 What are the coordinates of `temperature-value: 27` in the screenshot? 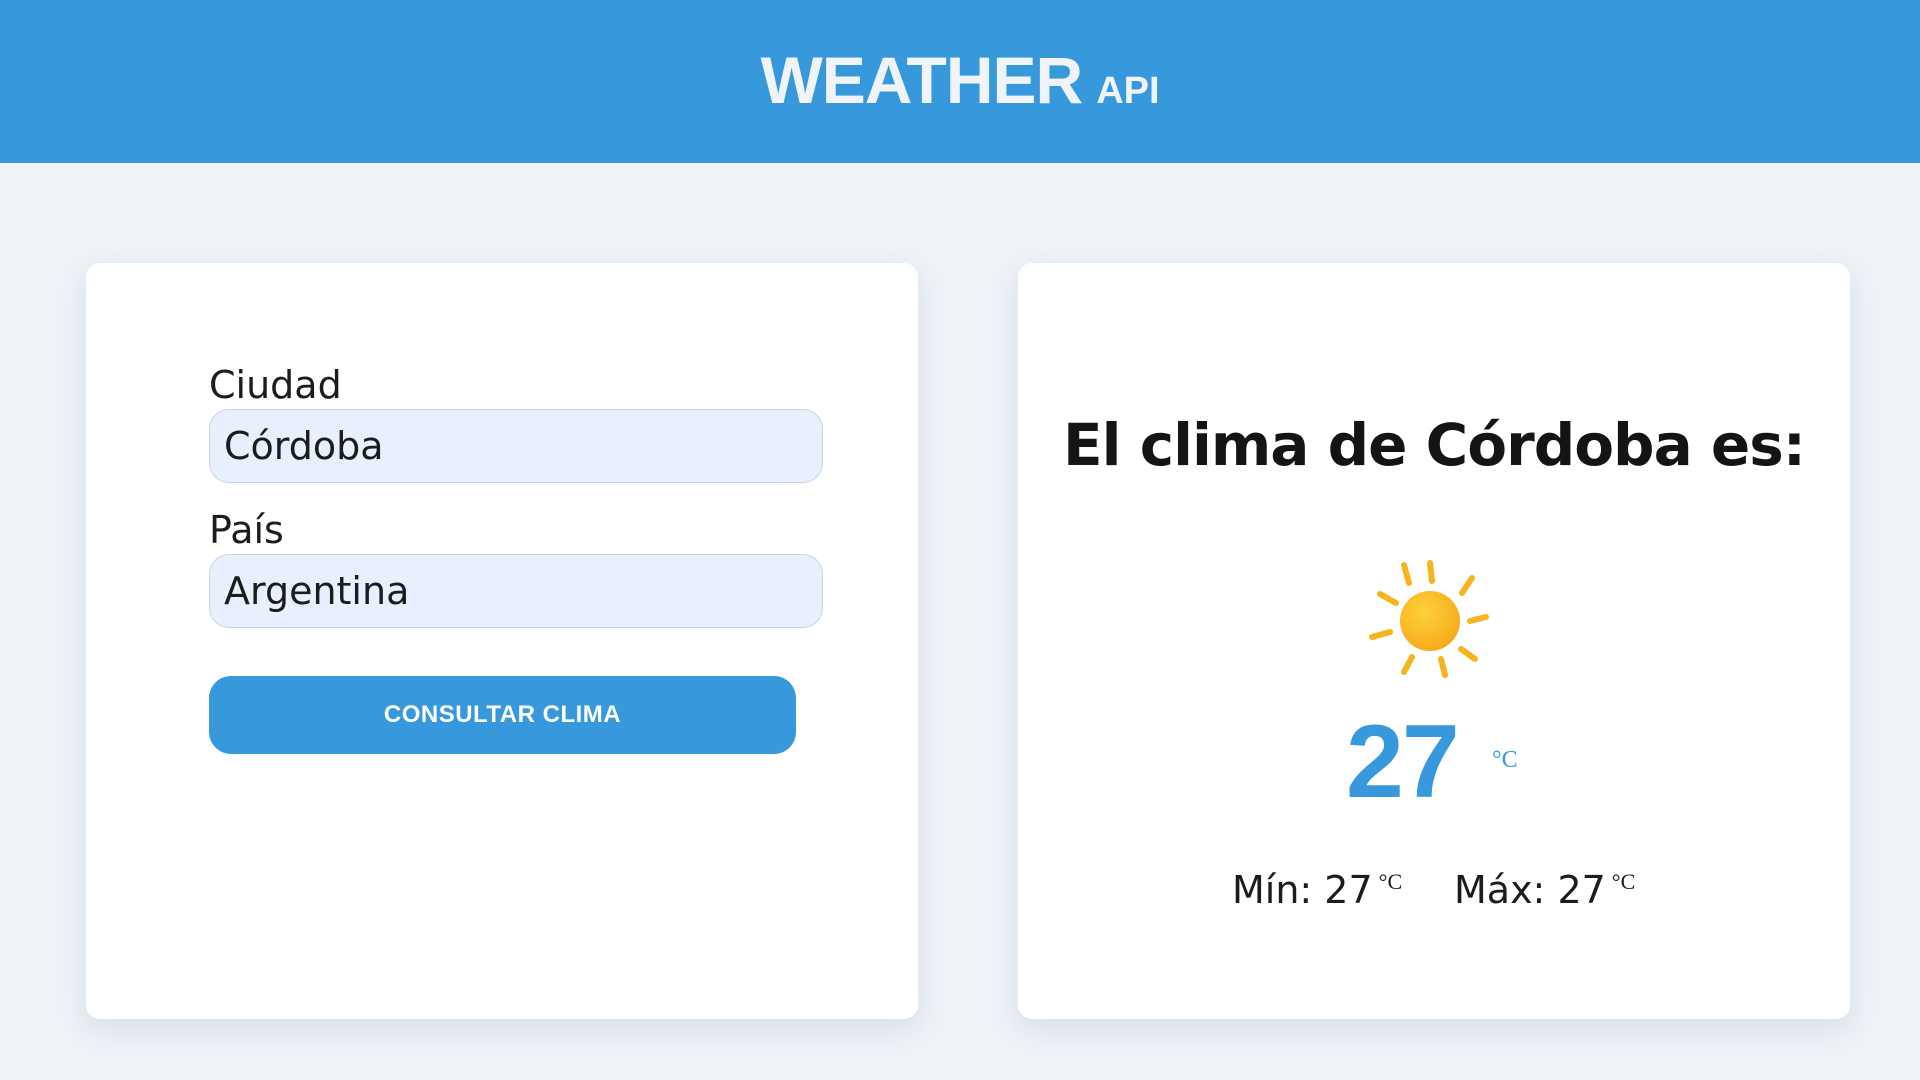 It's located at (1403, 762).